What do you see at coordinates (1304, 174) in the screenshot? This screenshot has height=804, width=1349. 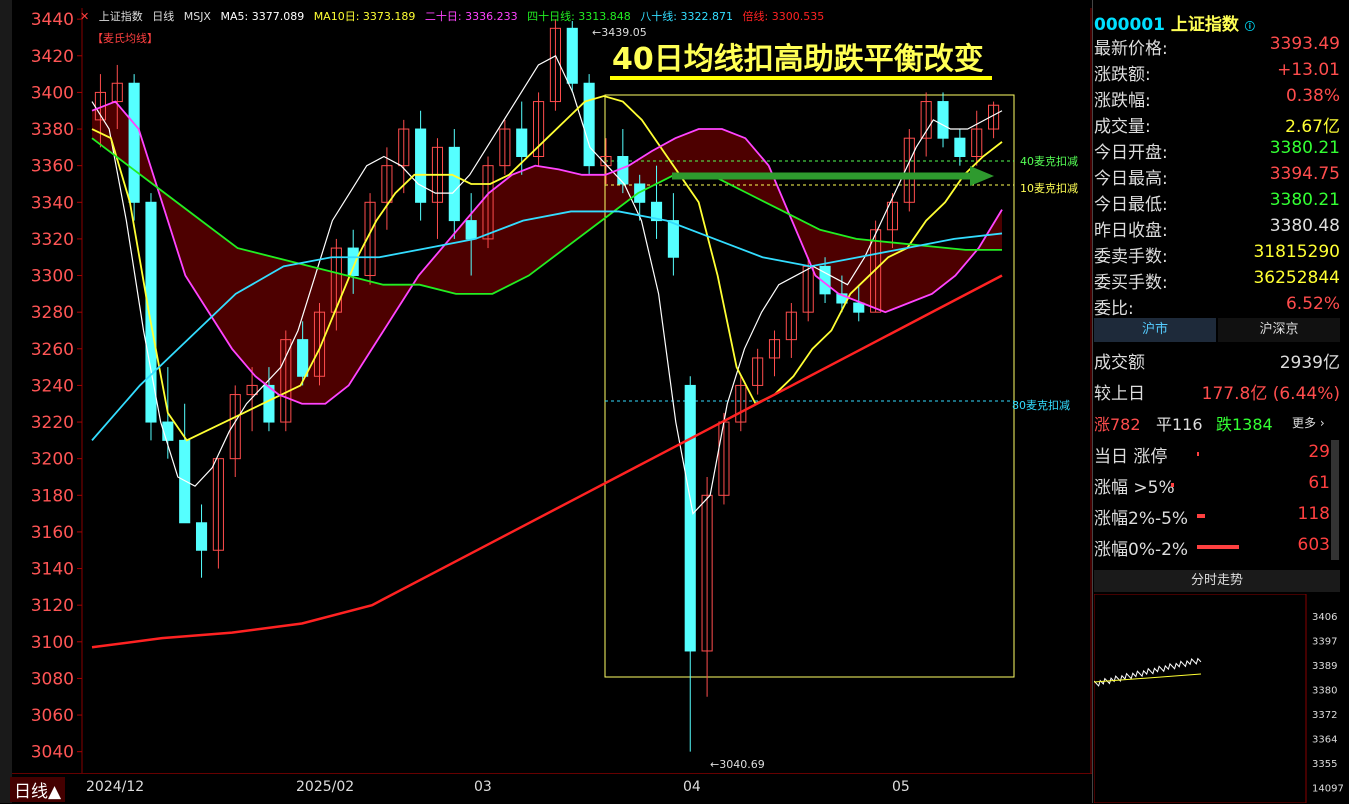 I see `quote-value: 3394.75` at bounding box center [1304, 174].